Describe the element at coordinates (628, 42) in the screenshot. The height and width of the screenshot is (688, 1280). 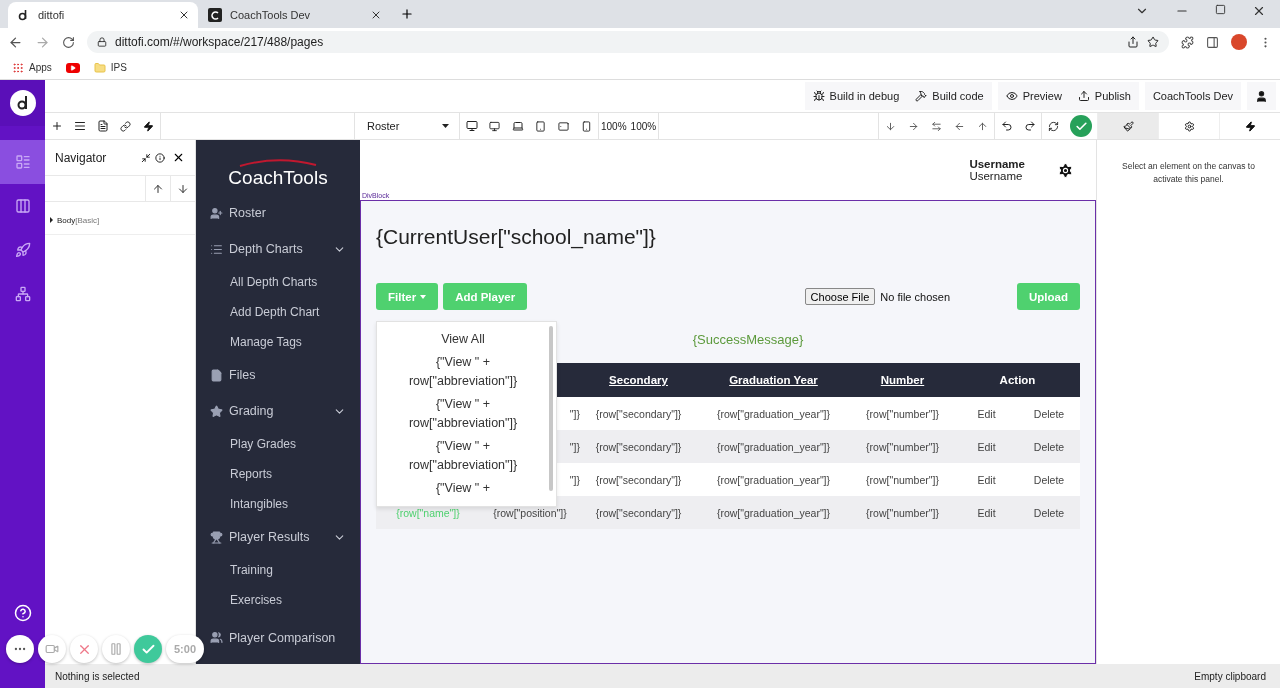
I see `address-bar: dittofi.com/#/workspace/217/488/pages` at that location.